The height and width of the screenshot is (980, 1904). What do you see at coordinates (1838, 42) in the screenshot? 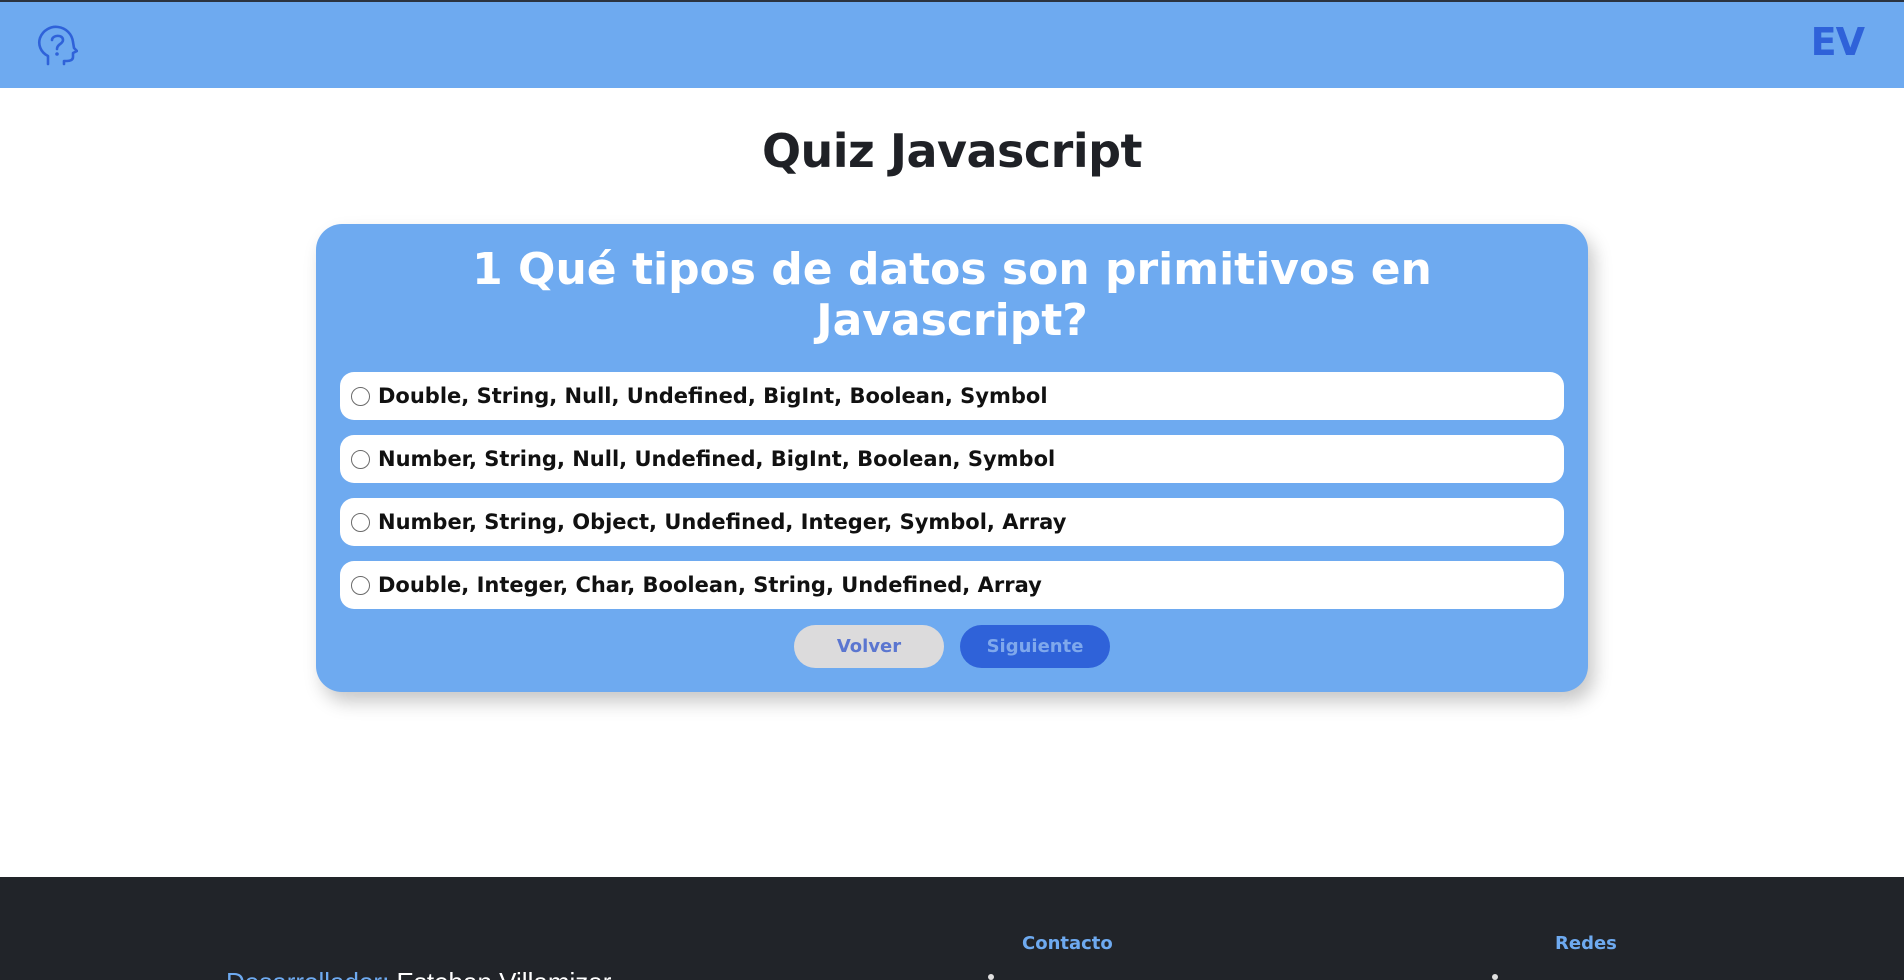
I see `brand-logo: EV` at bounding box center [1838, 42].